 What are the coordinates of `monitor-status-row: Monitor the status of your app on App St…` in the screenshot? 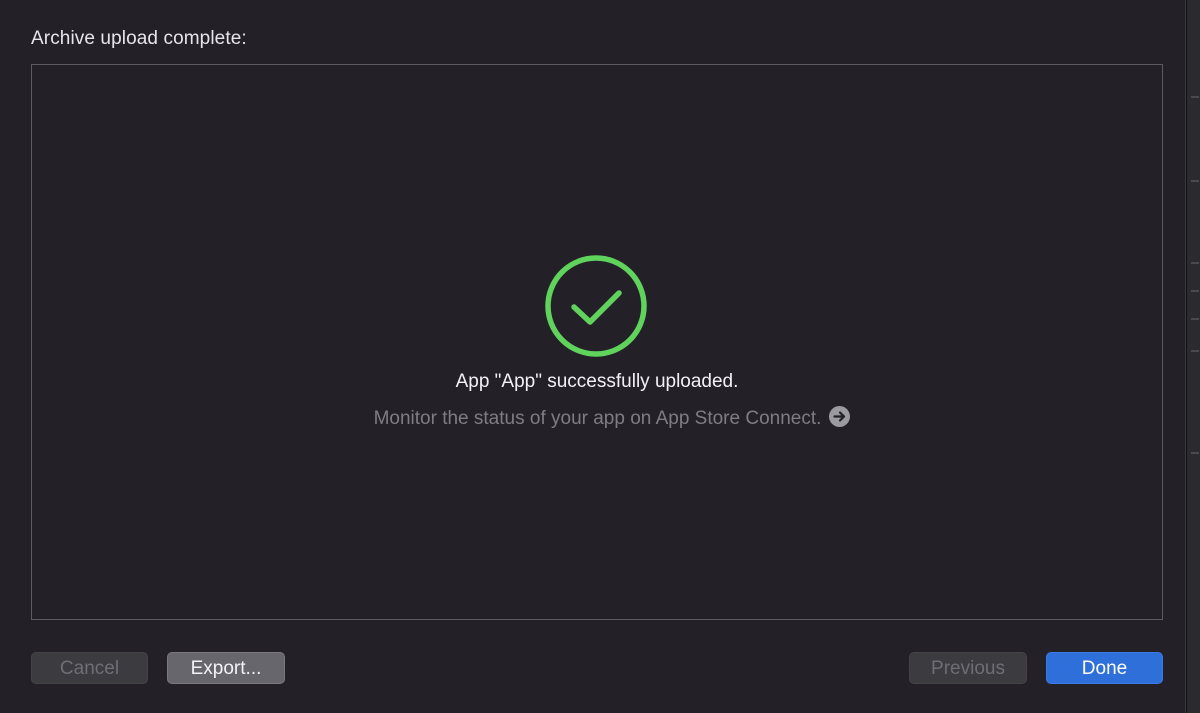 It's located at (600, 418).